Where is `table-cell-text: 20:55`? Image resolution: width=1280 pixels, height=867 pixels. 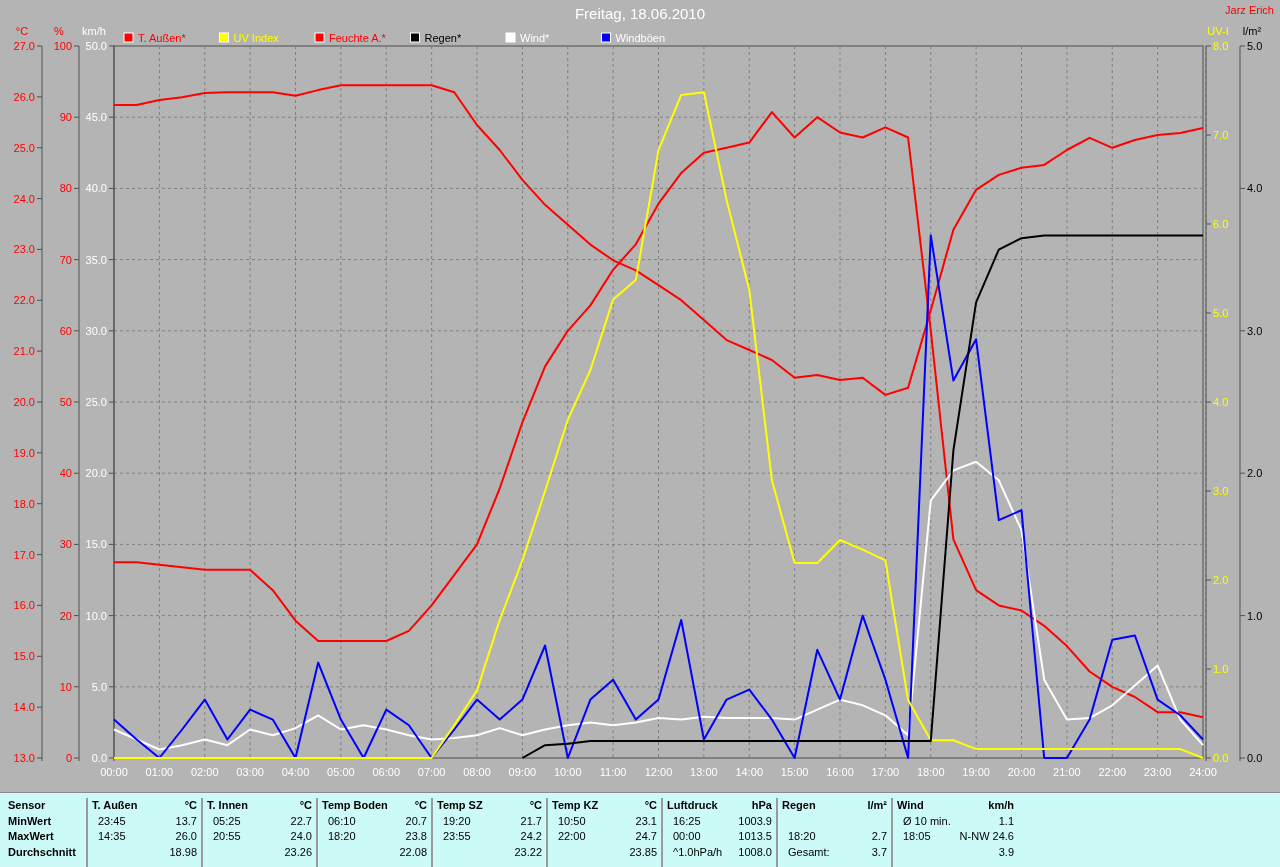
table-cell-text: 20:55 is located at coordinates (226, 836).